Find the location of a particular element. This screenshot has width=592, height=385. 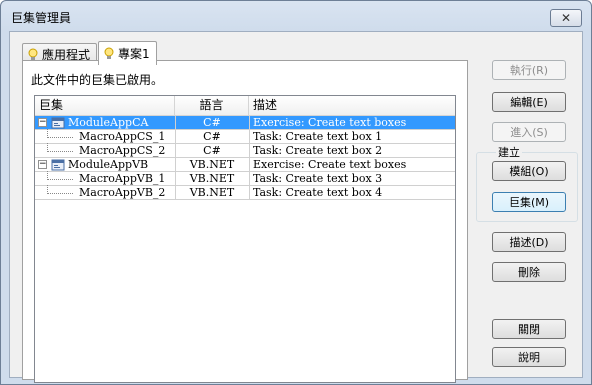

tab-label: 專案1 is located at coordinates (134, 54).